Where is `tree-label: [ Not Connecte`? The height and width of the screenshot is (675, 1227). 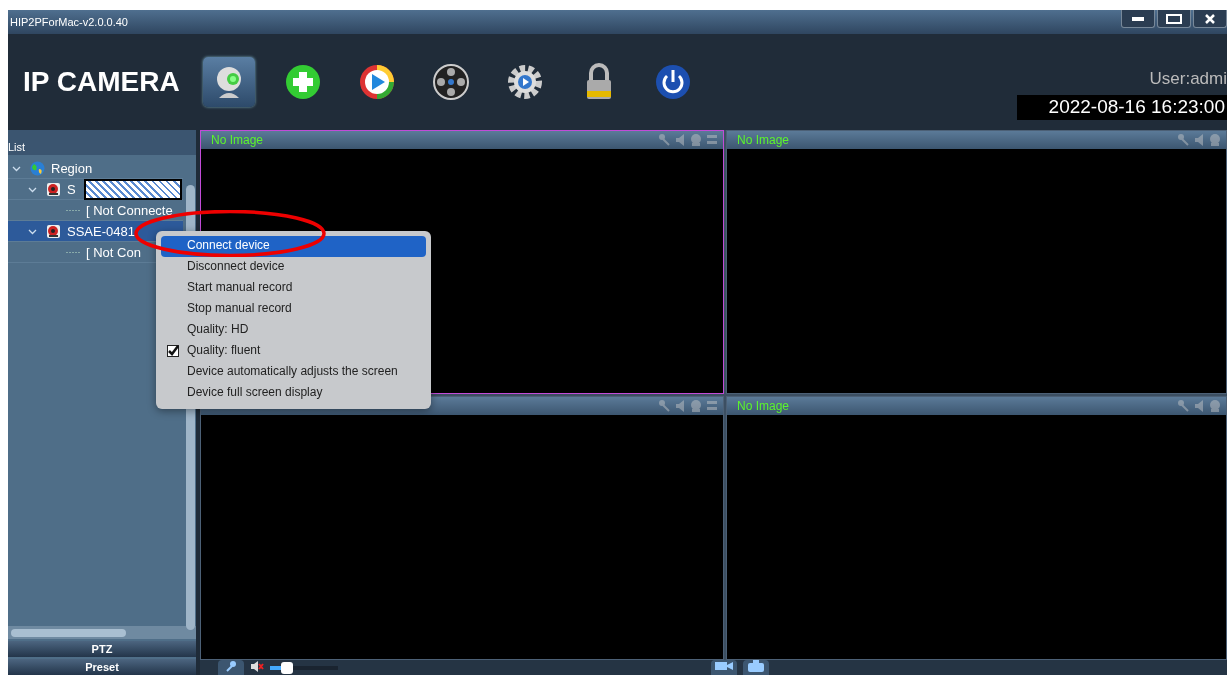
tree-label: [ Not Connecte is located at coordinates (129, 210).